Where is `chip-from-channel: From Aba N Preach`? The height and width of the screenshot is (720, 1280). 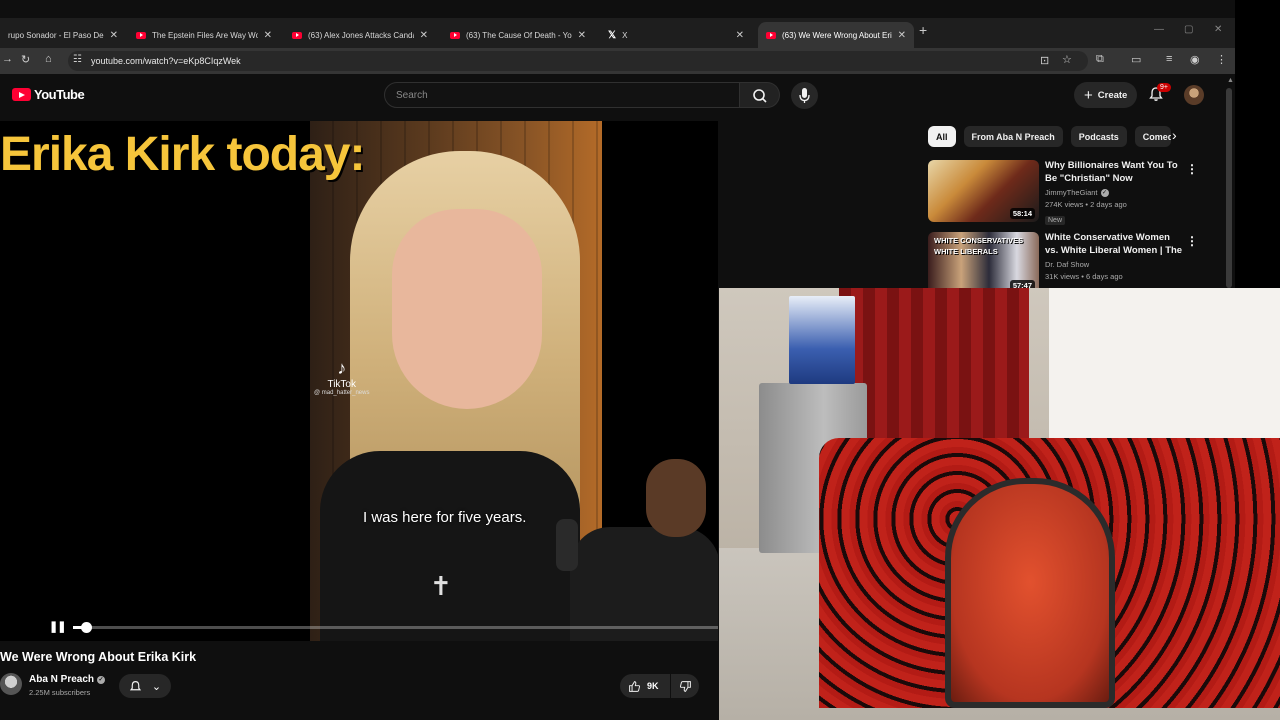
chip-from-channel: From Aba N Preach is located at coordinates (1013, 136).